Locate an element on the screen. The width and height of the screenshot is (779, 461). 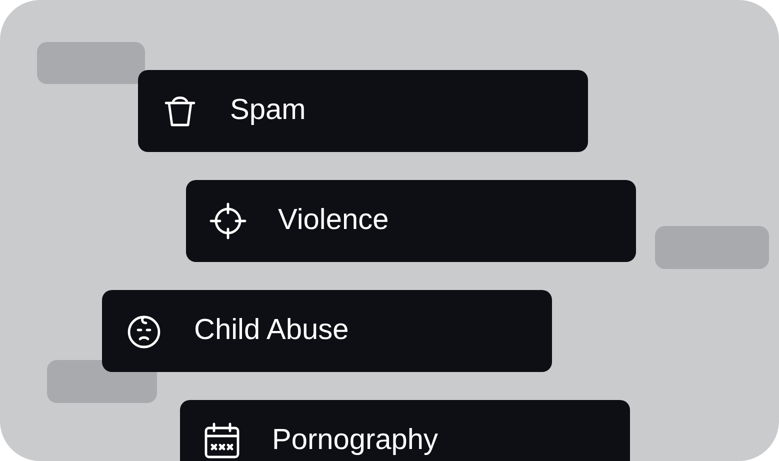
calendar-icon is located at coordinates (222, 441).